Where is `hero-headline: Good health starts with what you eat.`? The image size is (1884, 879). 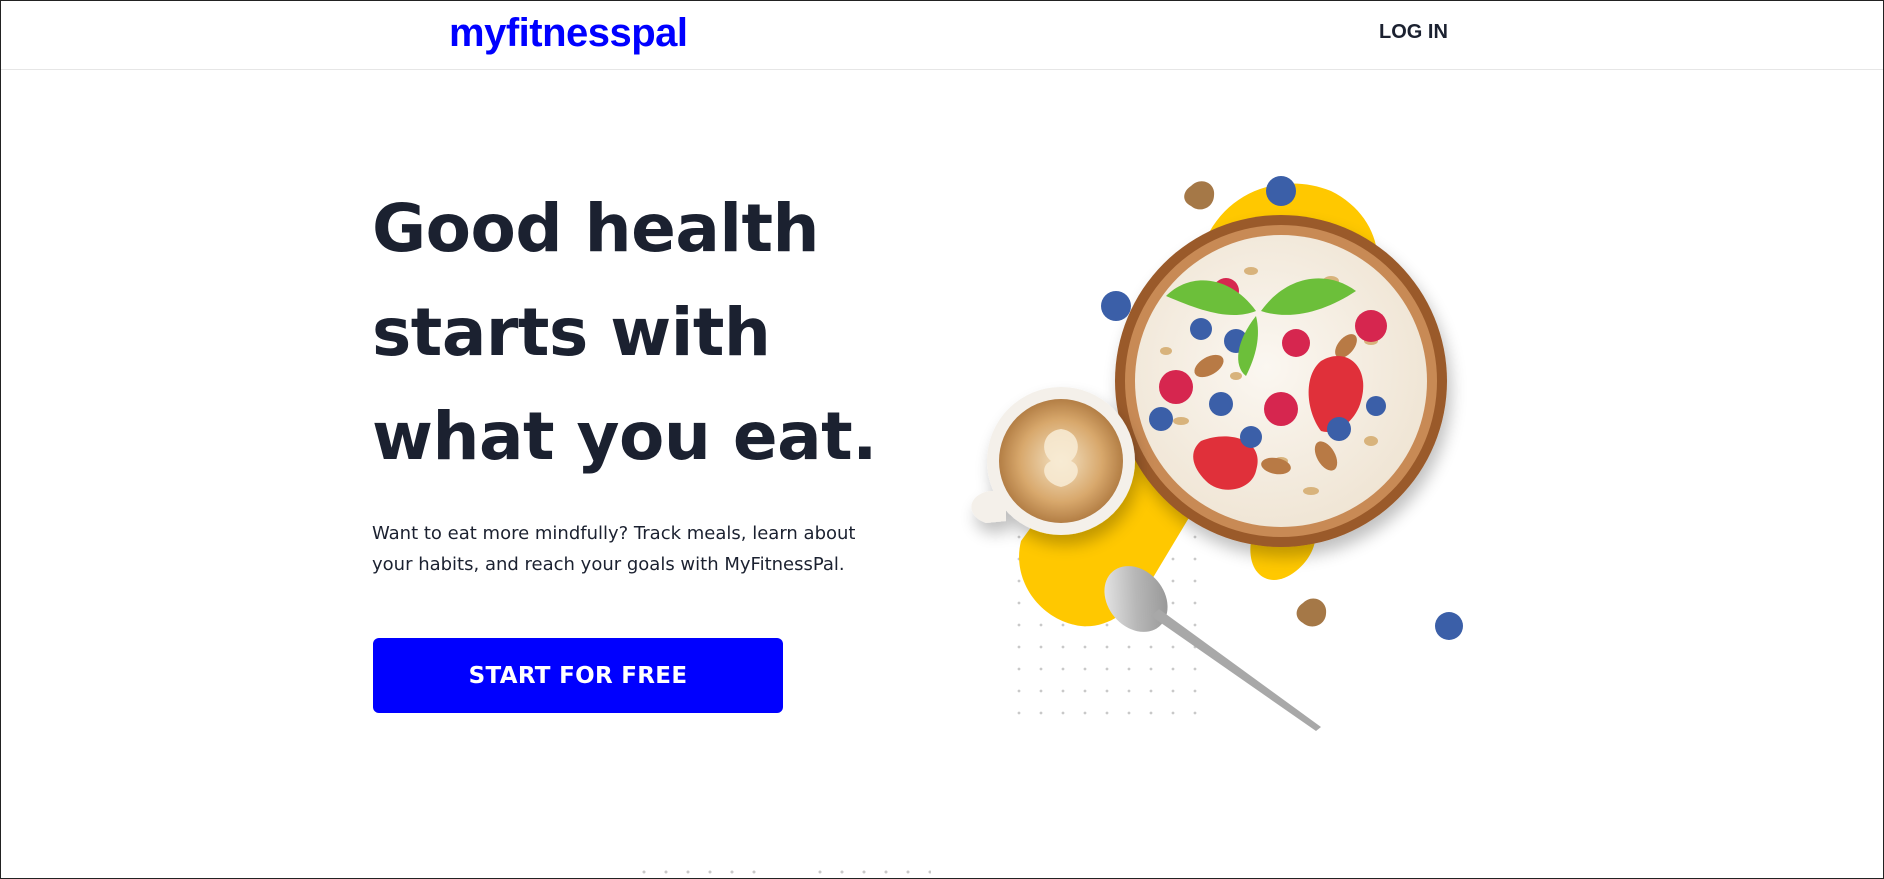 hero-headline: Good health starts with what you eat. is located at coordinates (632, 333).